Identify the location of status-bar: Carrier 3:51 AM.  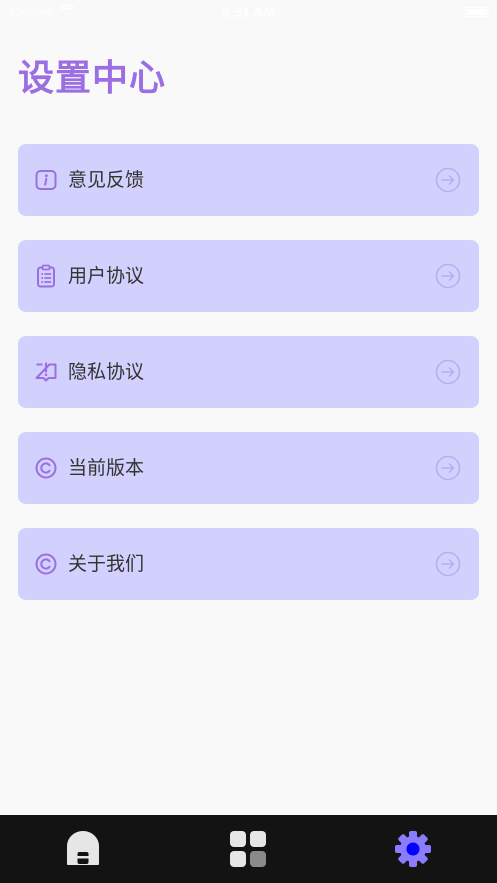
(248, 13).